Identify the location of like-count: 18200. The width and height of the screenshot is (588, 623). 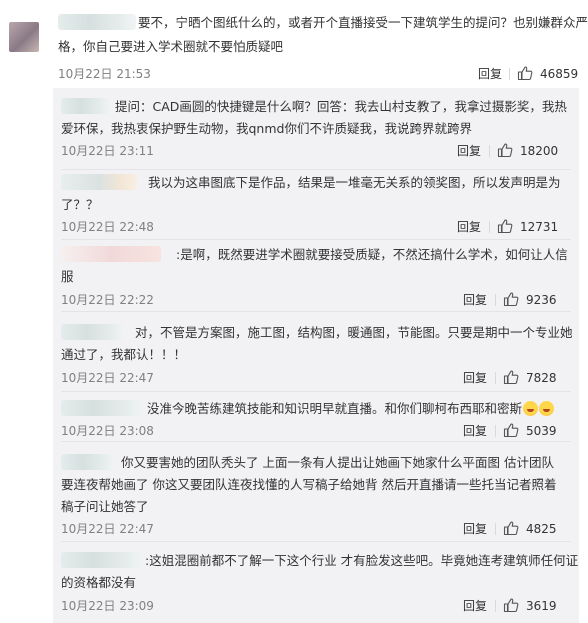
(539, 151).